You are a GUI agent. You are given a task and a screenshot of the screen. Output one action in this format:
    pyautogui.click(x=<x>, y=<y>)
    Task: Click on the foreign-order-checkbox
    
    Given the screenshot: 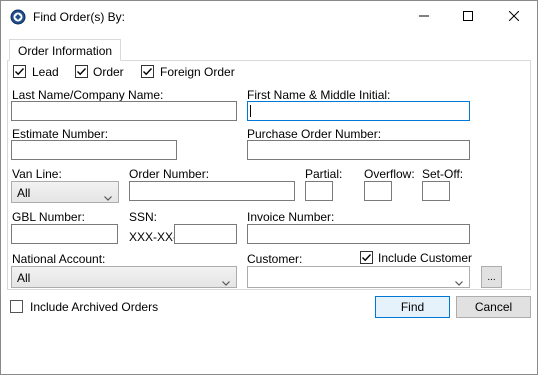 What is the action you would take?
    pyautogui.click(x=147, y=71)
    